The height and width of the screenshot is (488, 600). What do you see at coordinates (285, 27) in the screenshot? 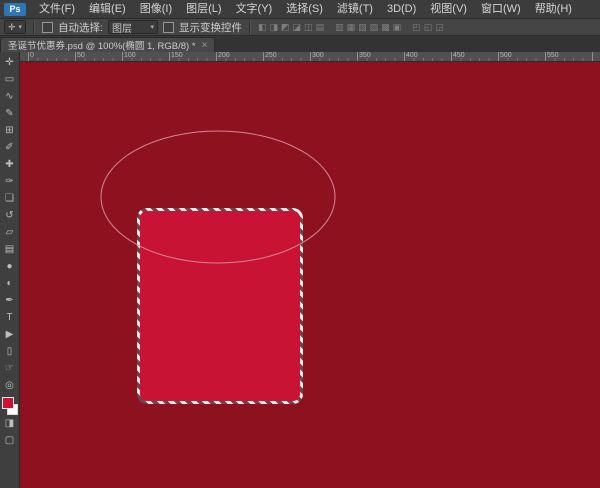
I see `align-bottom-edges-icon: ◩` at bounding box center [285, 27].